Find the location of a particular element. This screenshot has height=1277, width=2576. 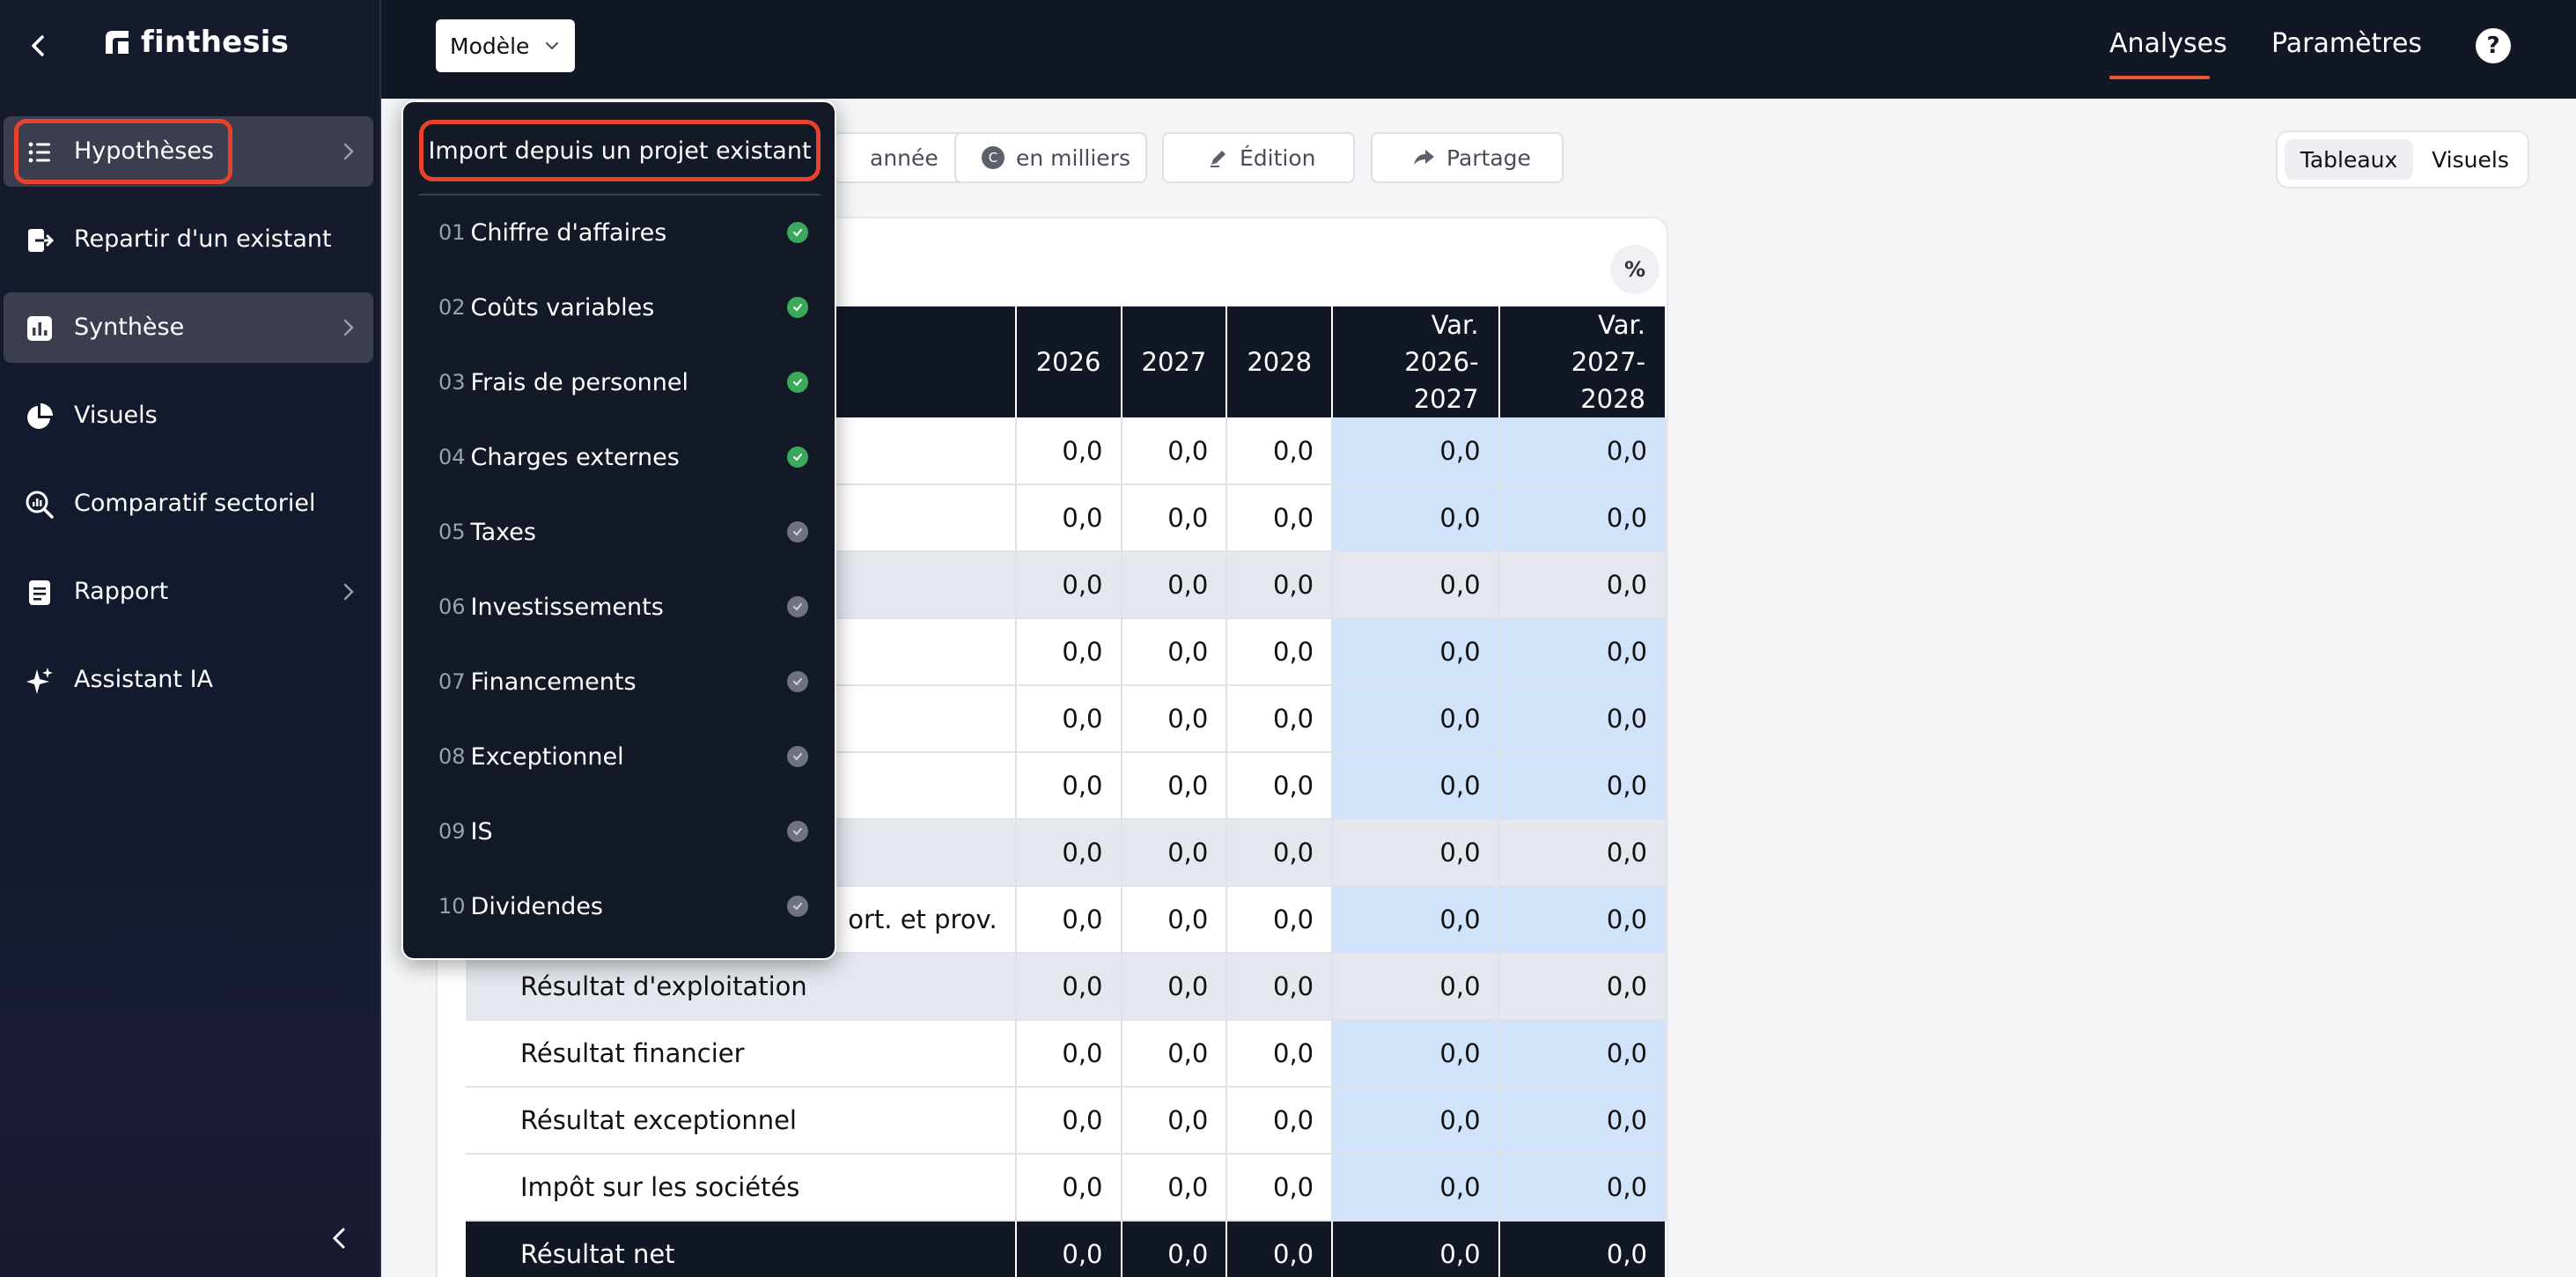

tab-visuels: Visuels is located at coordinates (2470, 160).